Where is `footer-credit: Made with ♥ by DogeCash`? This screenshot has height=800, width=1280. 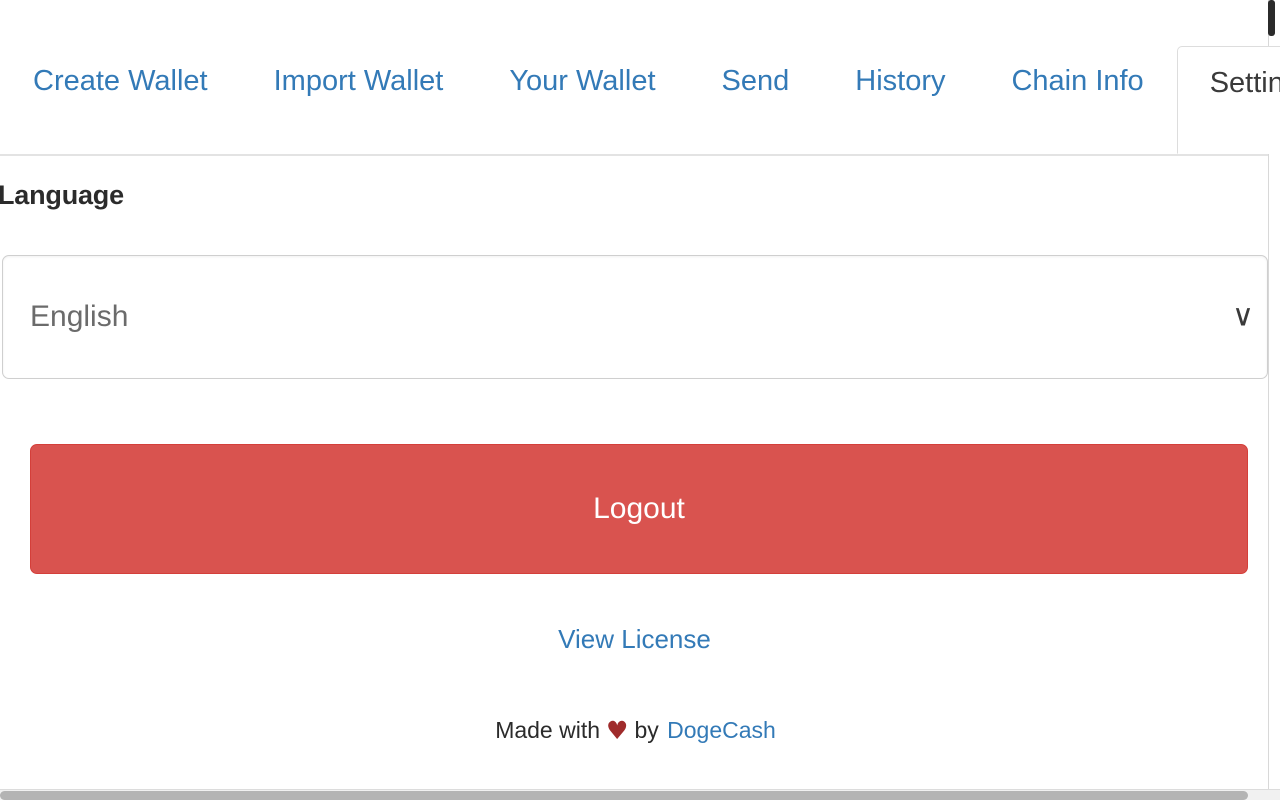
footer-credit: Made with ♥ by DogeCash is located at coordinates (634, 730).